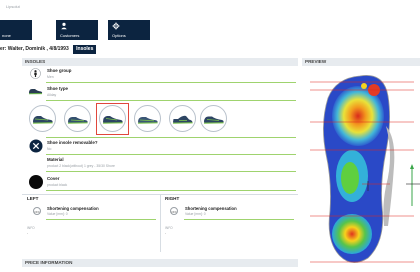  Describe the element at coordinates (57, 88) in the screenshot. I see `shoe-type-title: Shoe type` at that location.